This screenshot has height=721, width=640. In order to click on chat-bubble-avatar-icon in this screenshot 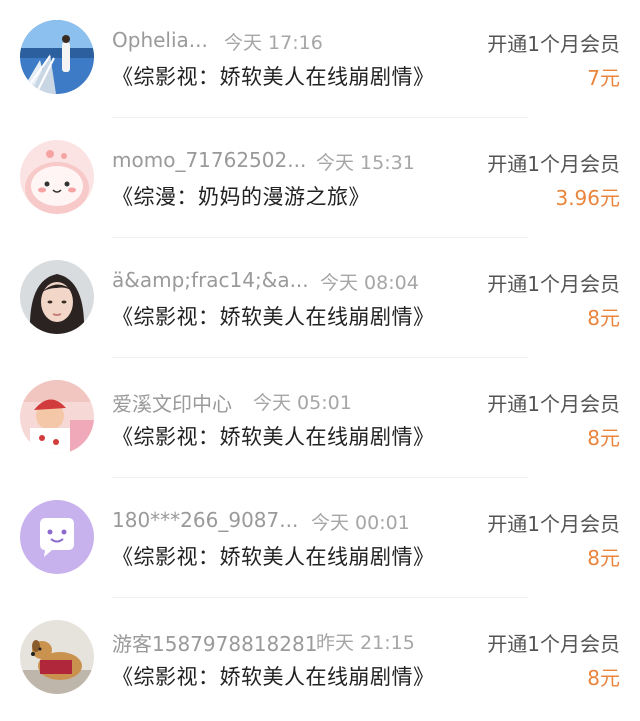, I will do `click(57, 537)`.